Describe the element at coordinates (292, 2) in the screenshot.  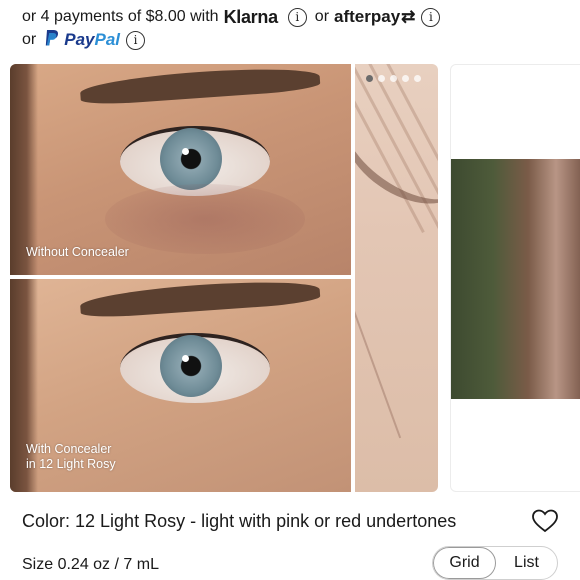
I see `clipped-price-line` at that location.